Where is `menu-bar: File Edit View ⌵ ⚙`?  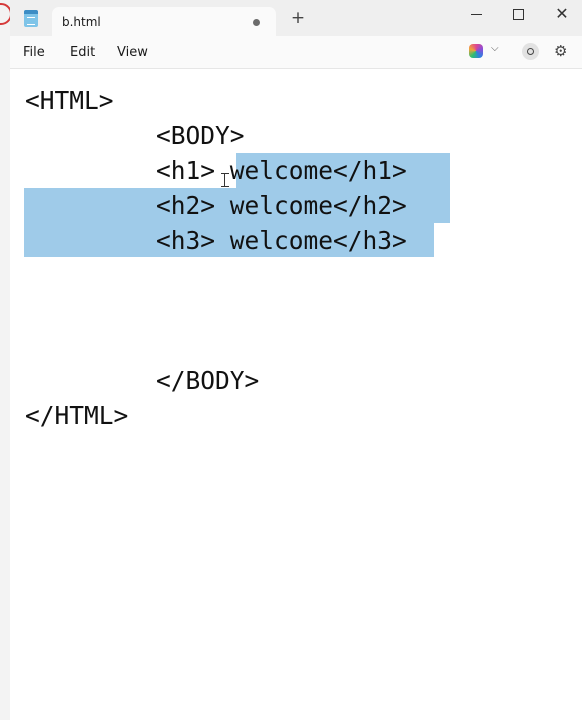
menu-bar: File Edit View ⌵ ⚙ is located at coordinates (296, 52).